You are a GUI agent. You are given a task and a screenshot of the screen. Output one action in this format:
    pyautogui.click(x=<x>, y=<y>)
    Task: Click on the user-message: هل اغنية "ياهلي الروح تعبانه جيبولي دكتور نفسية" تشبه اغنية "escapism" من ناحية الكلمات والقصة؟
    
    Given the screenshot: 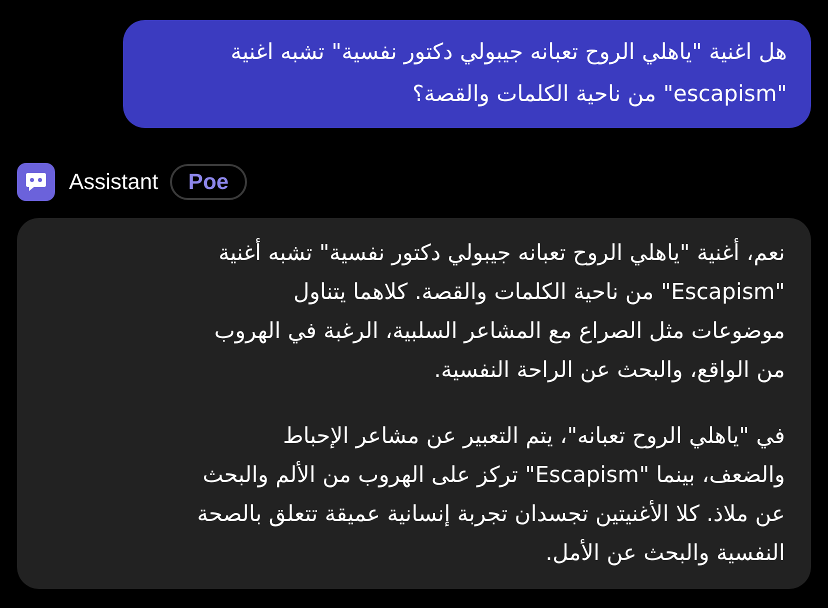 What is the action you would take?
    pyautogui.click(x=467, y=74)
    